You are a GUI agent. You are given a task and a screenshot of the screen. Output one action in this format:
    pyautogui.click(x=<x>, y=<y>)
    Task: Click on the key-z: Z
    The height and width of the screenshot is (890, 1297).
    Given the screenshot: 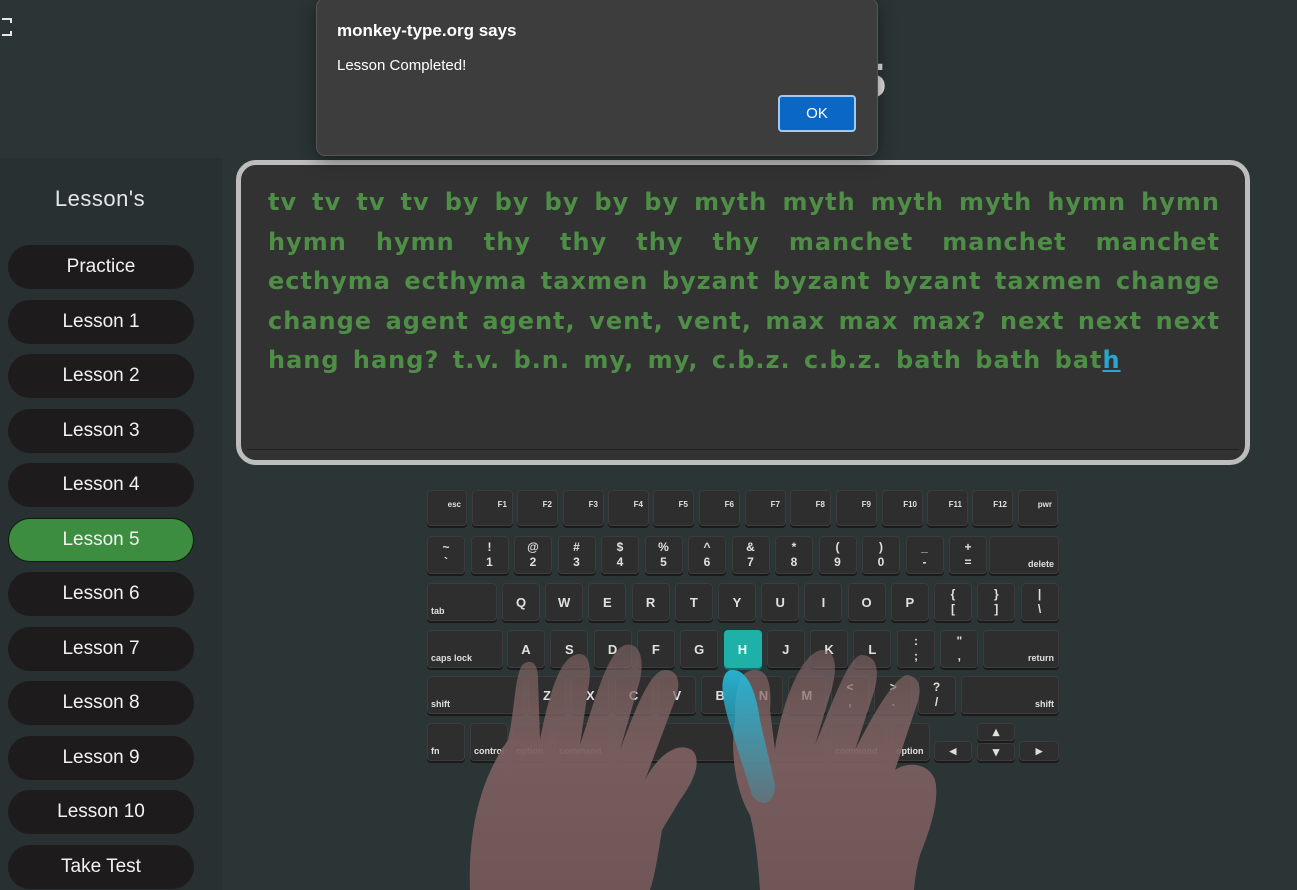 What is the action you would take?
    pyautogui.click(x=547, y=695)
    